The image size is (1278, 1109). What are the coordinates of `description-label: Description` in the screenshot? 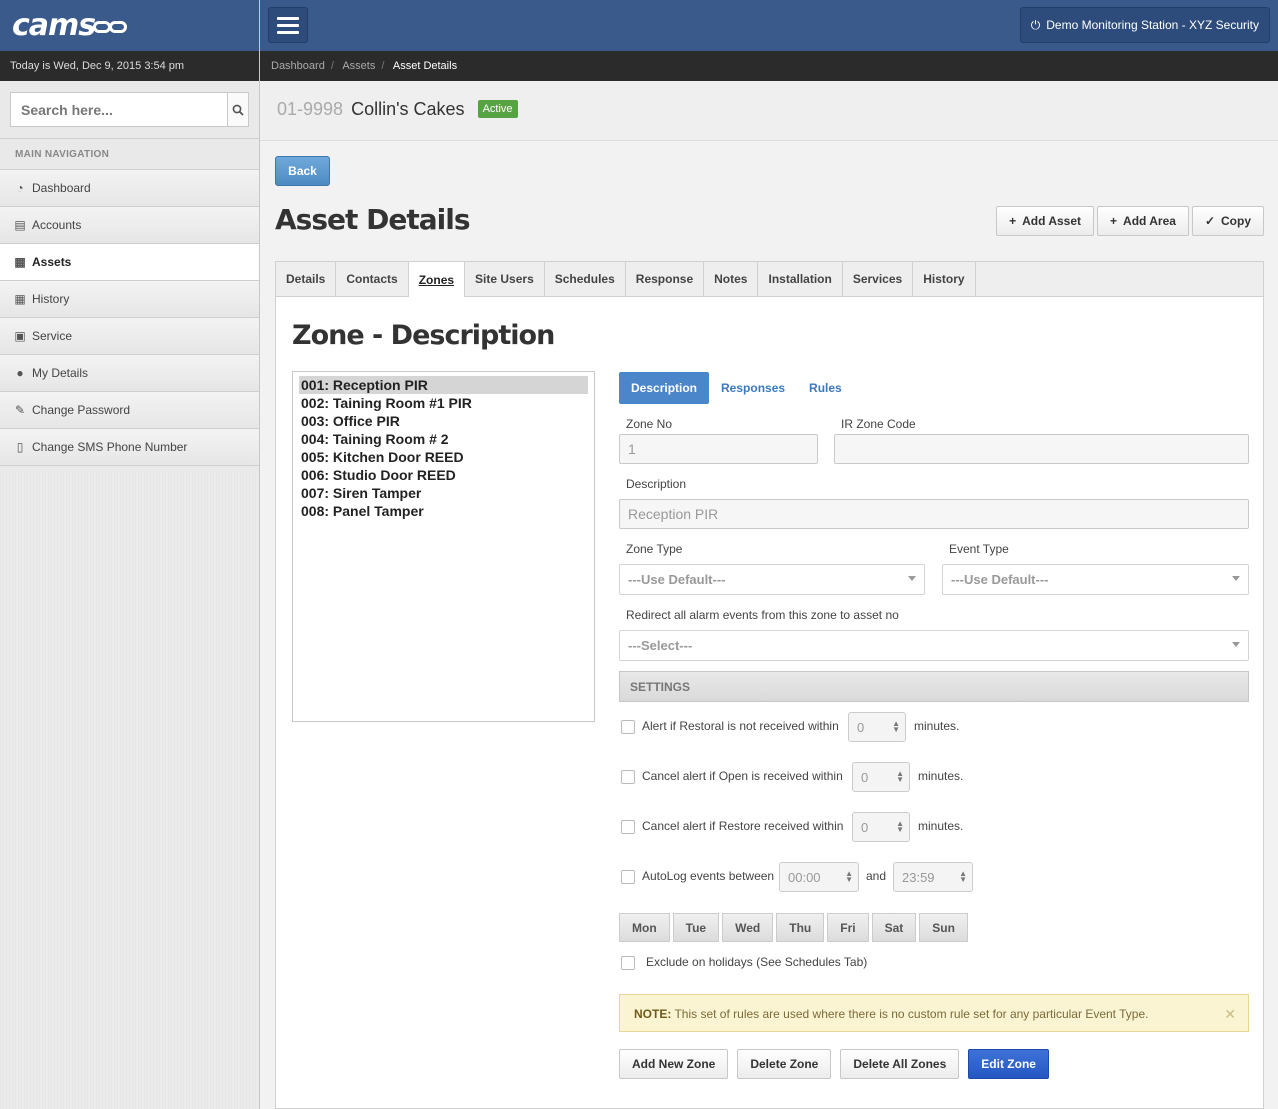 It's located at (656, 484).